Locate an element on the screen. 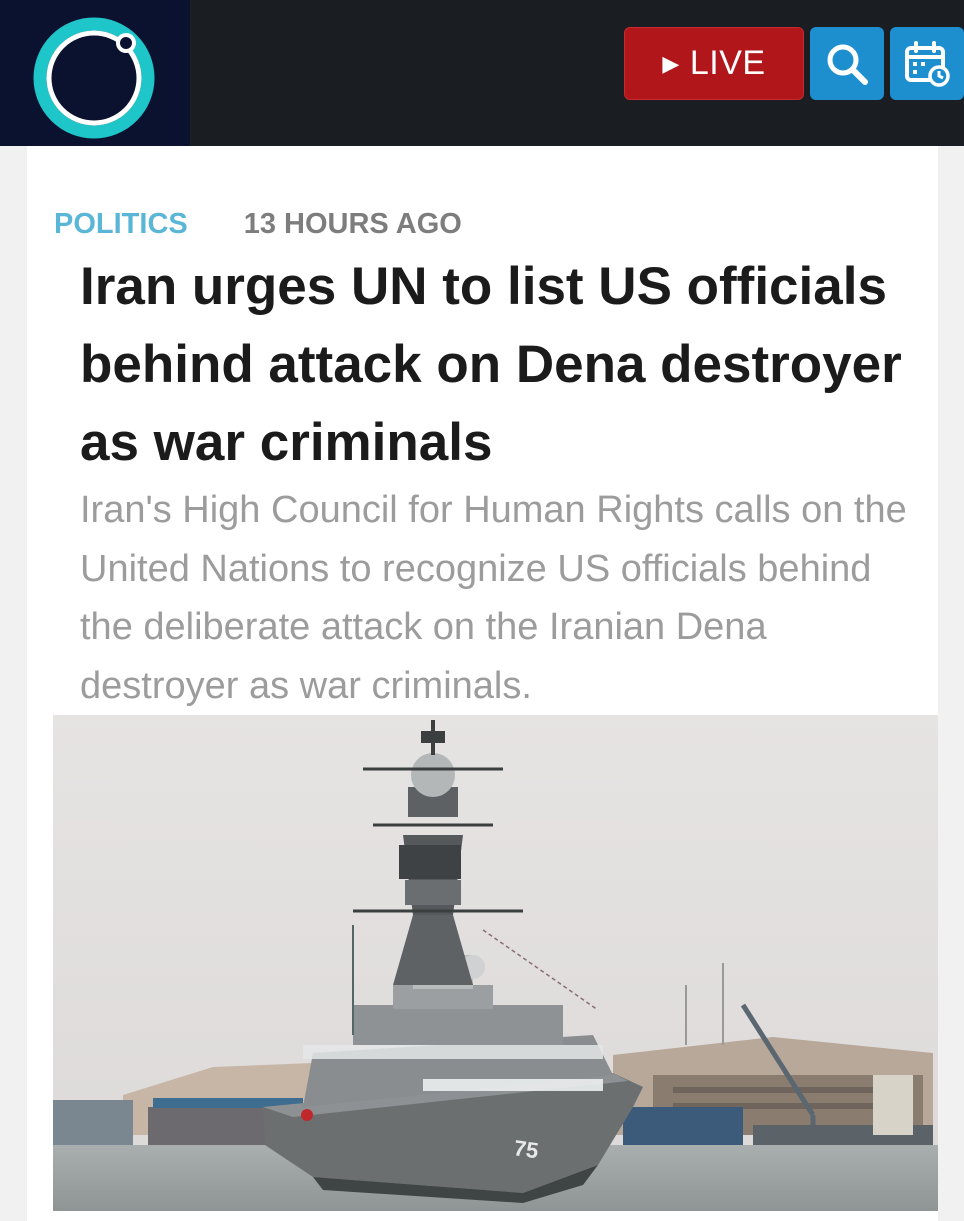  calendar-icon is located at coordinates (927, 63).